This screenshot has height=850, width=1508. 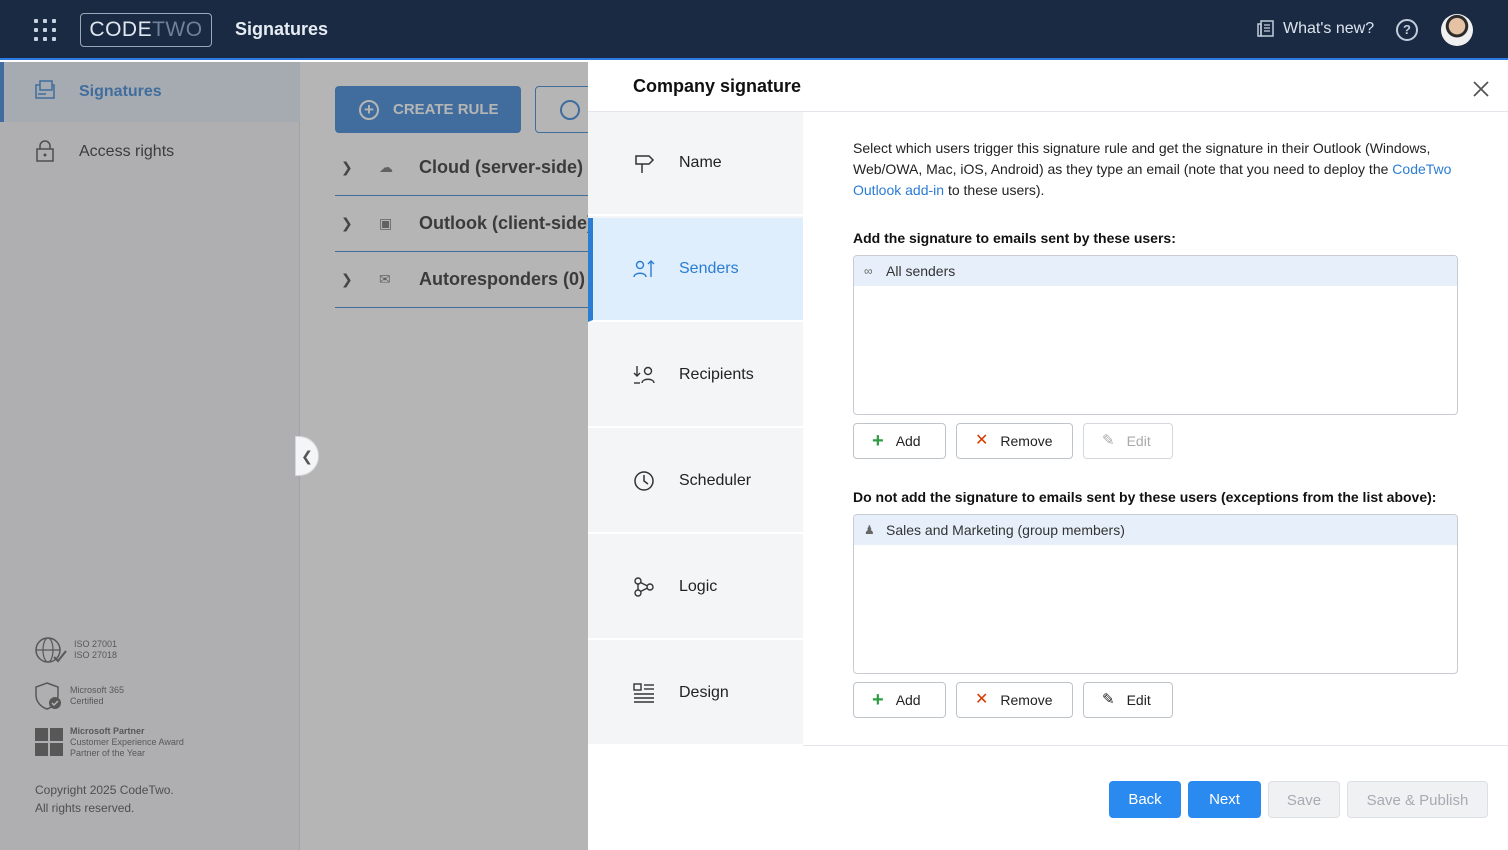 I want to click on codetwo-logo: CODETWO, so click(x=146, y=30).